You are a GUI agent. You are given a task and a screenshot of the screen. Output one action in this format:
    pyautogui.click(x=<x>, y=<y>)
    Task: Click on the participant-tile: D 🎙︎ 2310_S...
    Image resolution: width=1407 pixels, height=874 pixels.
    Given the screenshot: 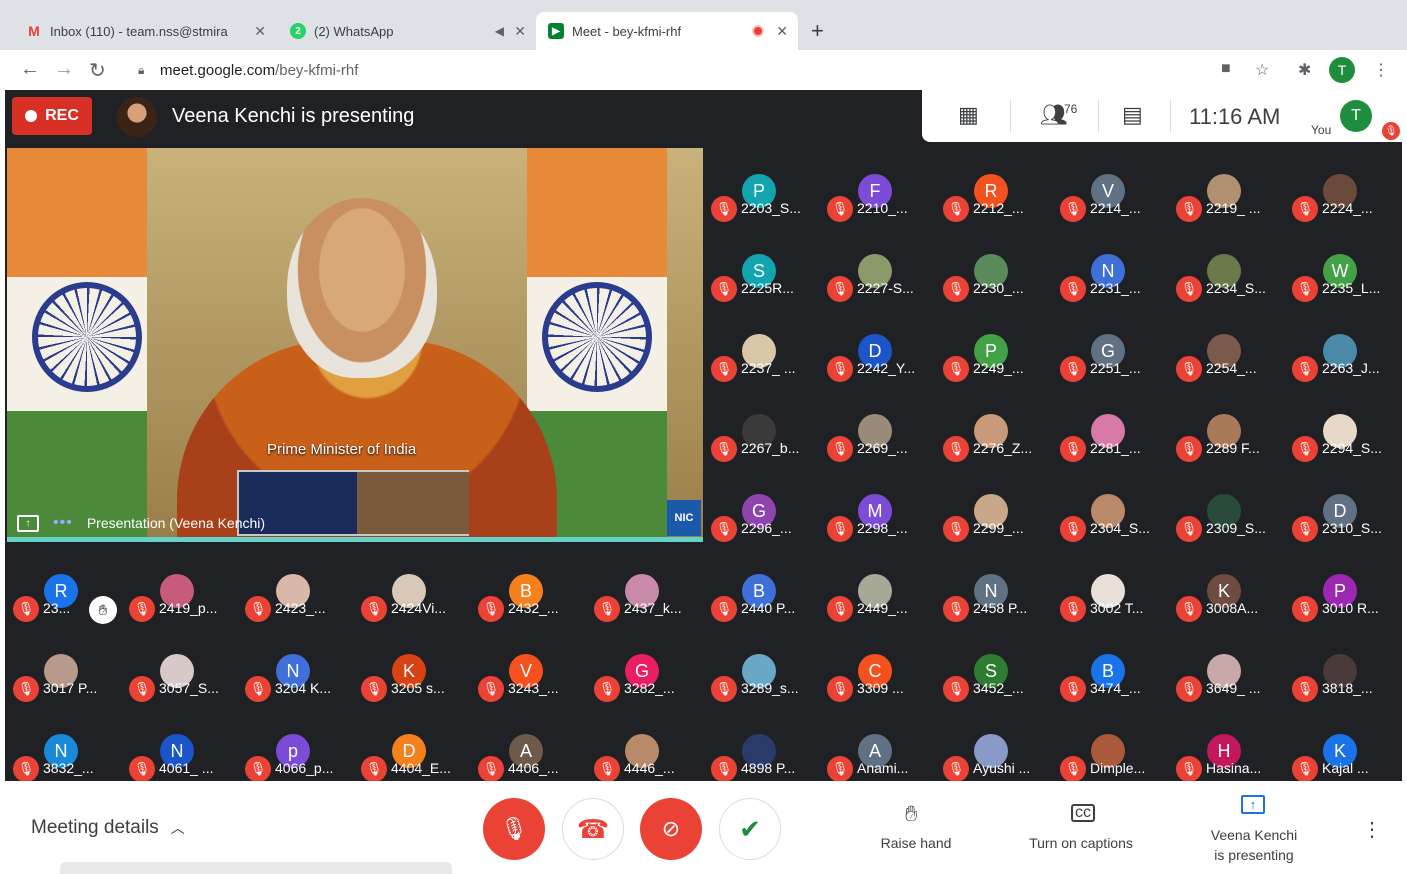 What is the action you would take?
    pyautogui.click(x=1346, y=527)
    